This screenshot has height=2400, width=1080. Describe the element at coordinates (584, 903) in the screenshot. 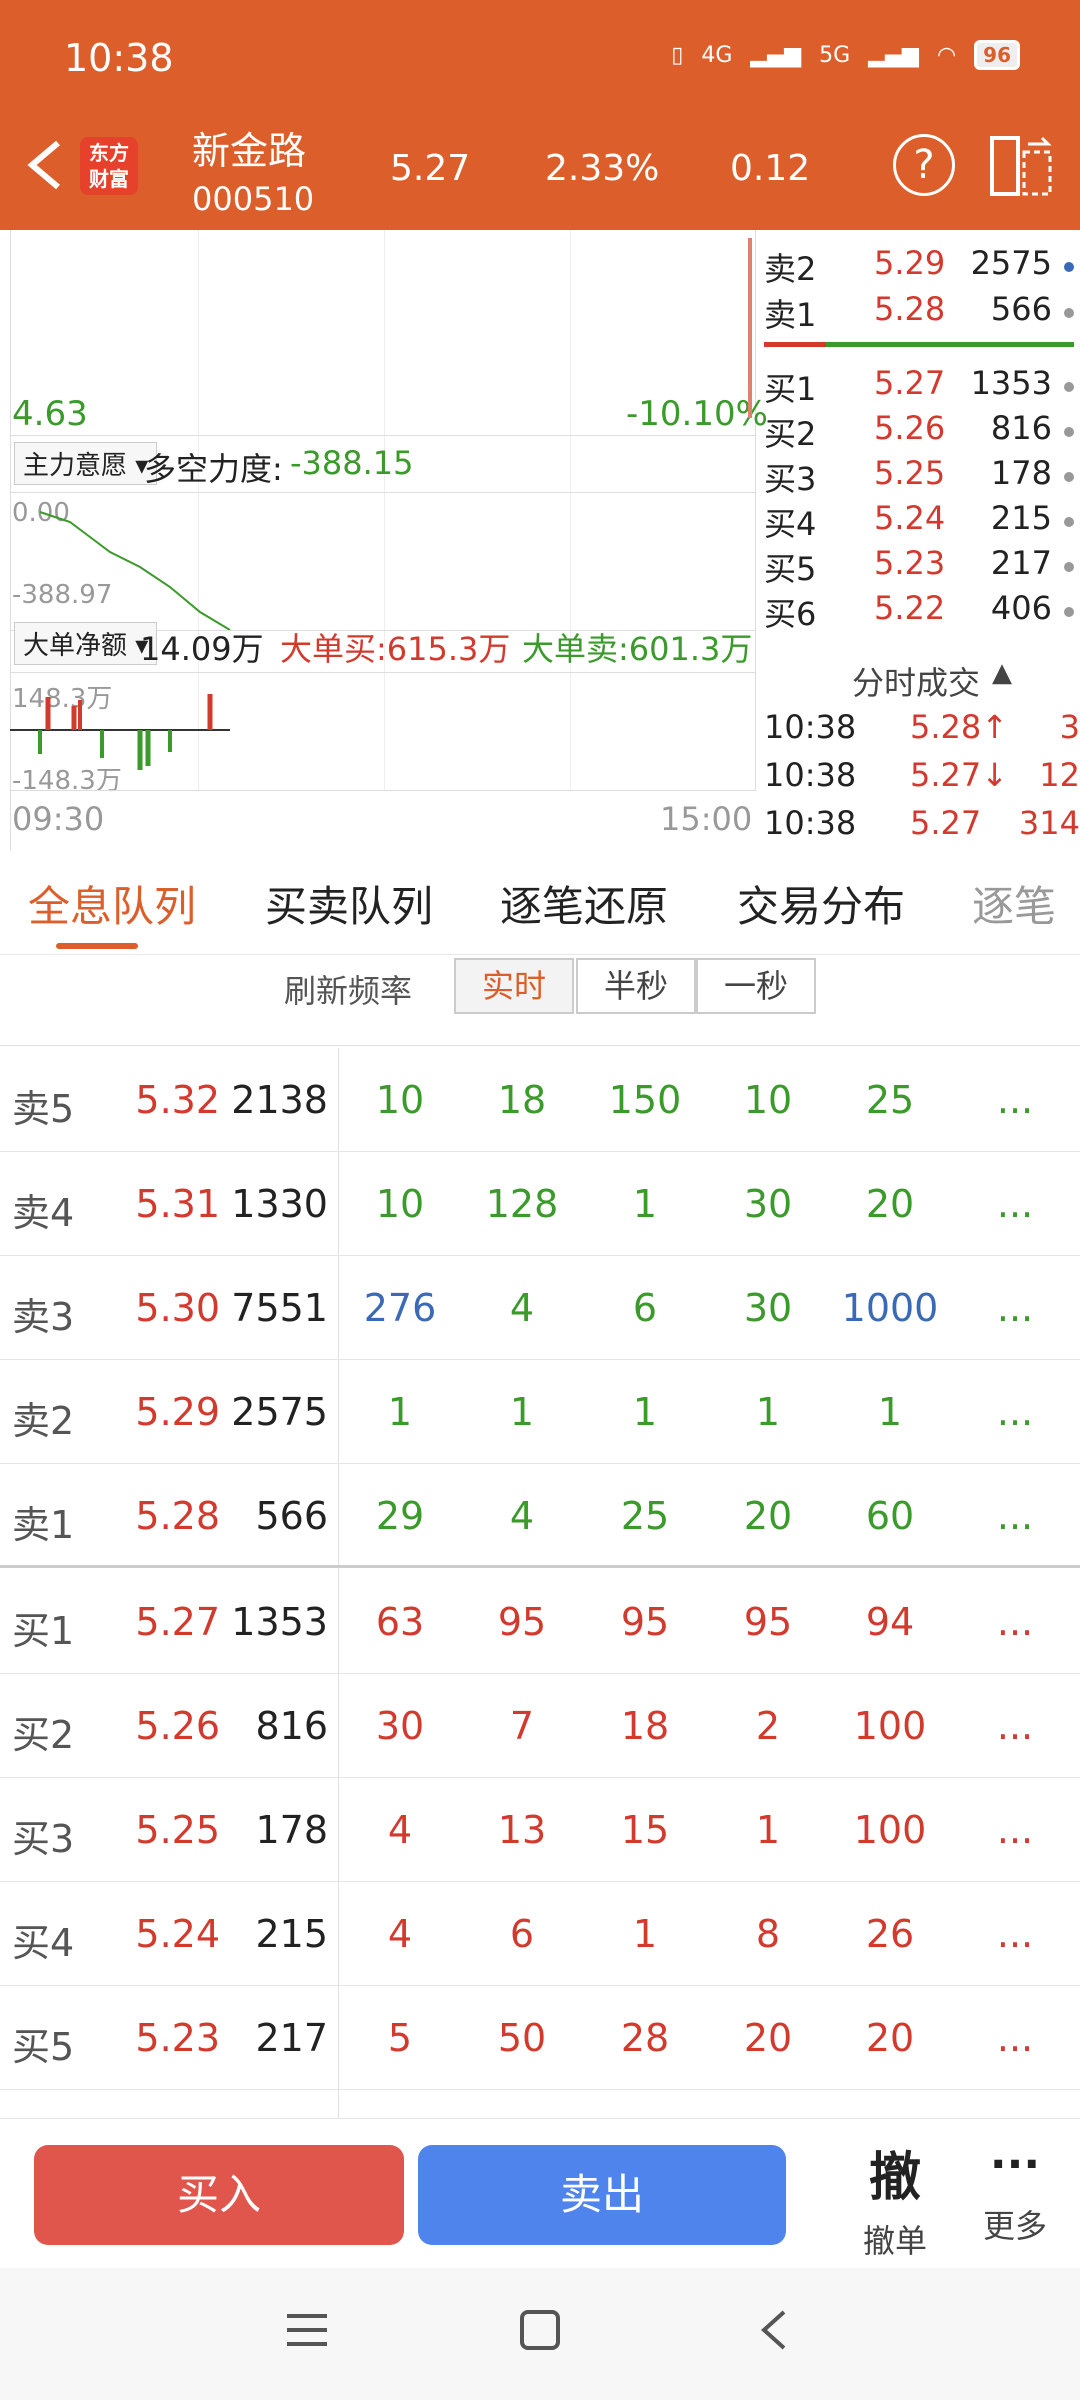

I see `tab-tick-restore: 逐笔还原` at that location.